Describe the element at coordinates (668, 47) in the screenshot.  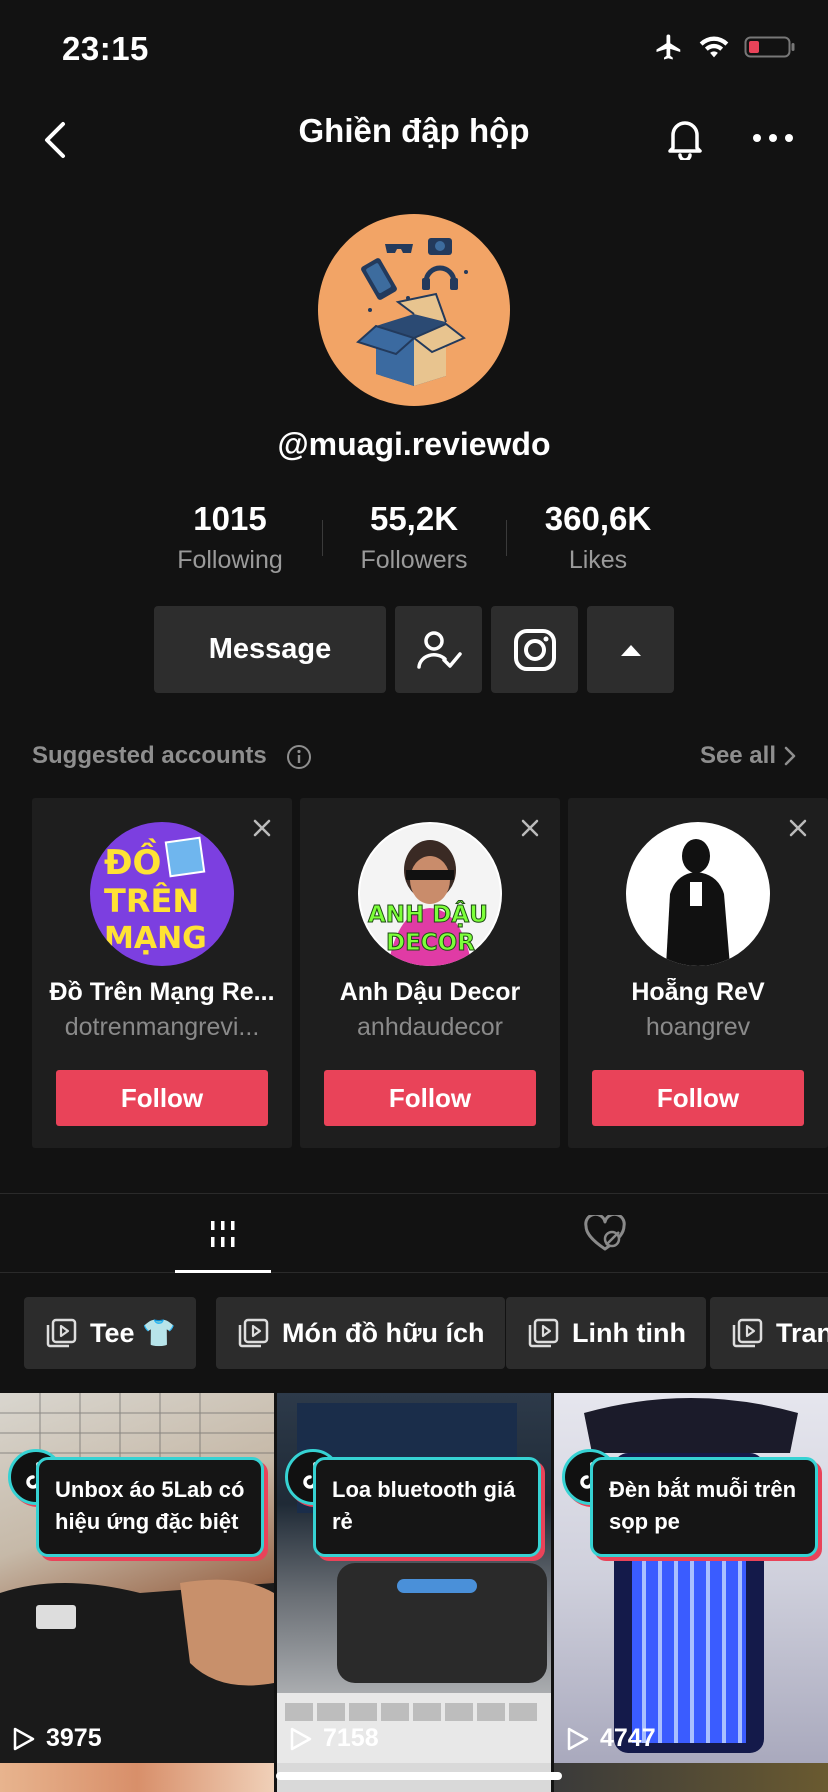
I see `airplane-icon` at that location.